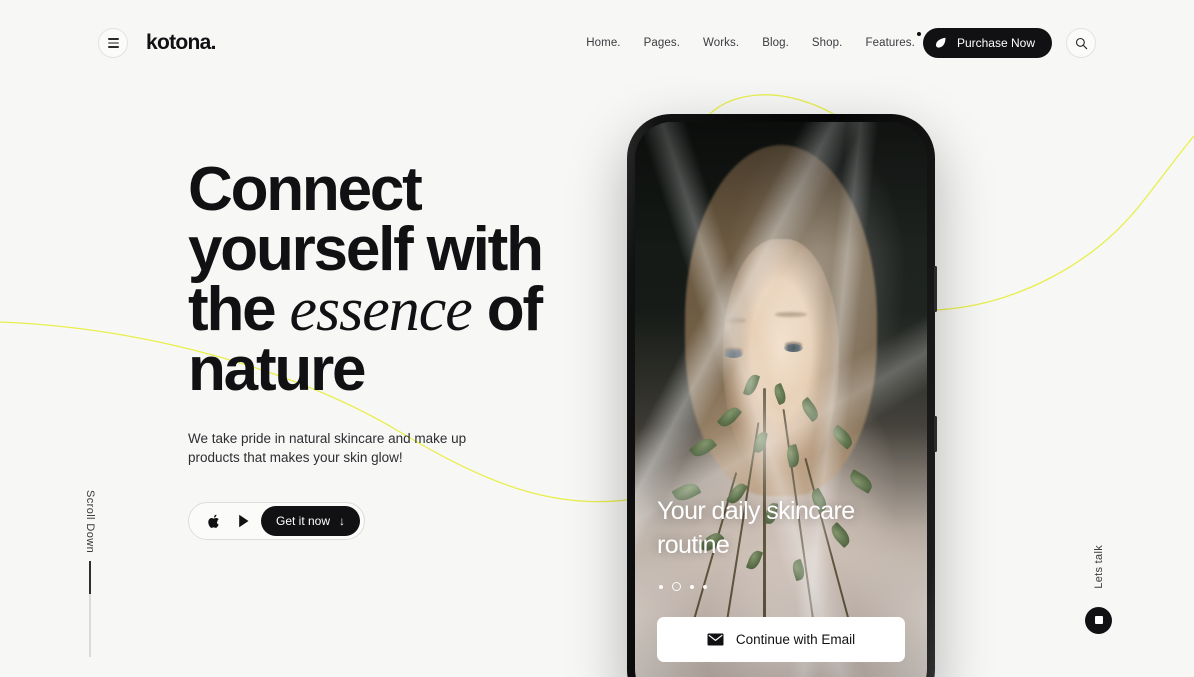 The height and width of the screenshot is (677, 1194). I want to click on carousel-dot-2-active, so click(676, 586).